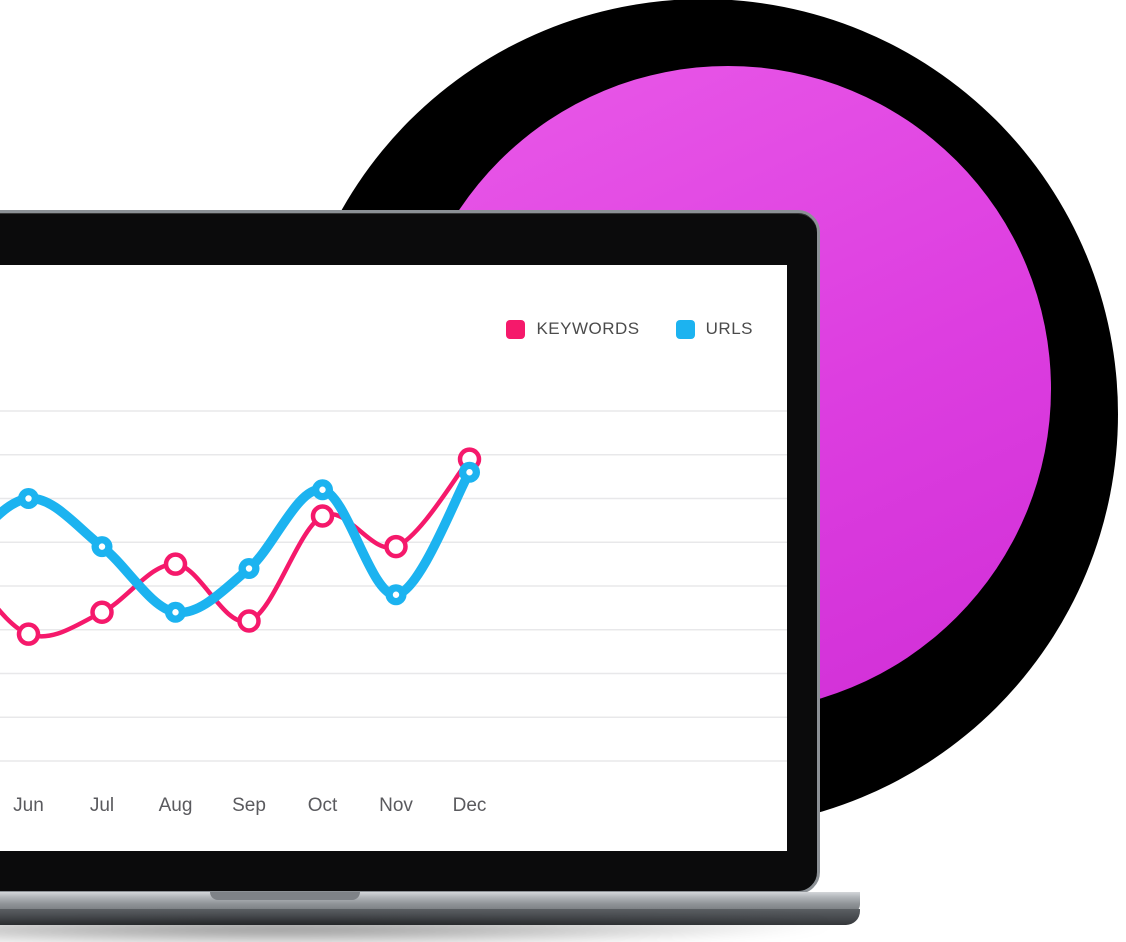  Describe the element at coordinates (176, 805) in the screenshot. I see `x-axis-tick-label: Aug` at that location.